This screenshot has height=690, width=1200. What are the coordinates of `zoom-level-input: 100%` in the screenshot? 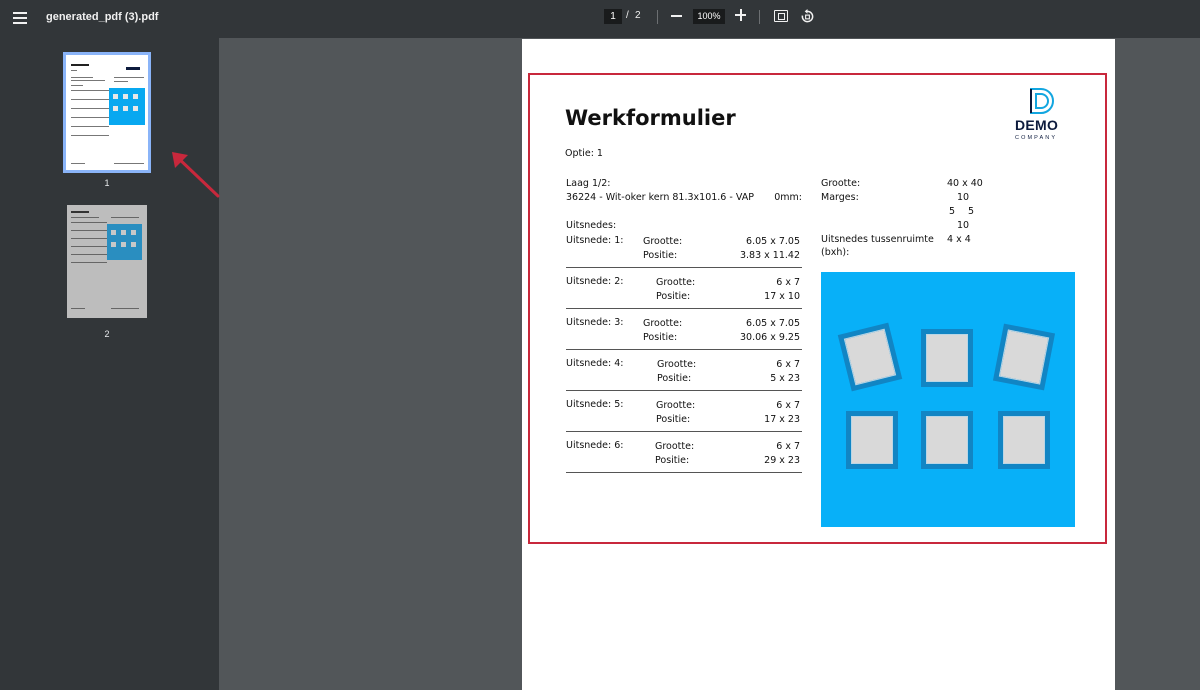 It's located at (709, 16).